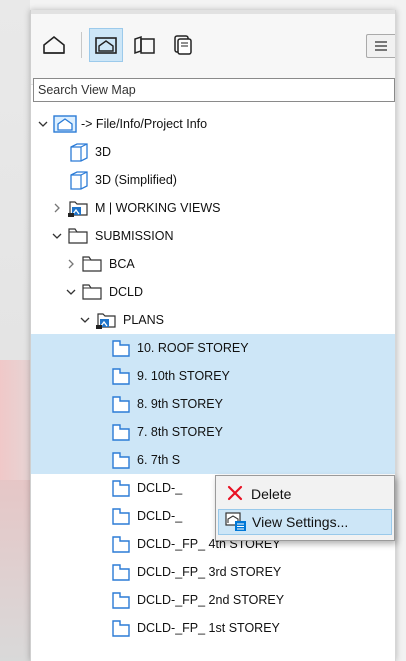 The image size is (406, 661). I want to click on tree-item-3d-simplified: 3D (Simplified), so click(213, 180).